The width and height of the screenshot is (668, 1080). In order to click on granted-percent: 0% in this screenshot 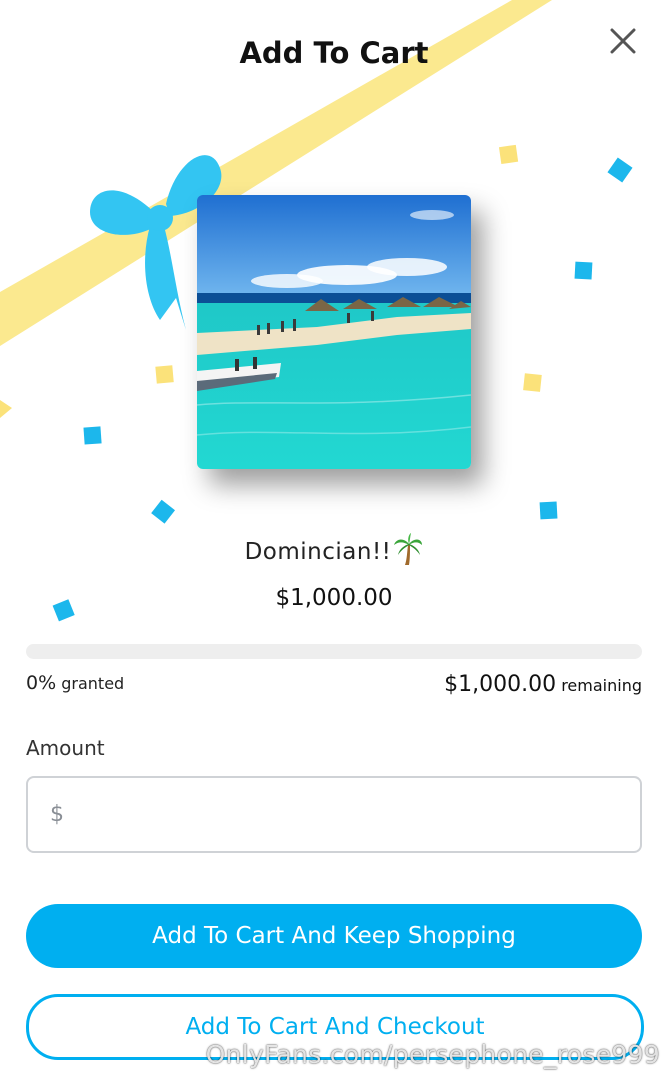, I will do `click(41, 683)`.